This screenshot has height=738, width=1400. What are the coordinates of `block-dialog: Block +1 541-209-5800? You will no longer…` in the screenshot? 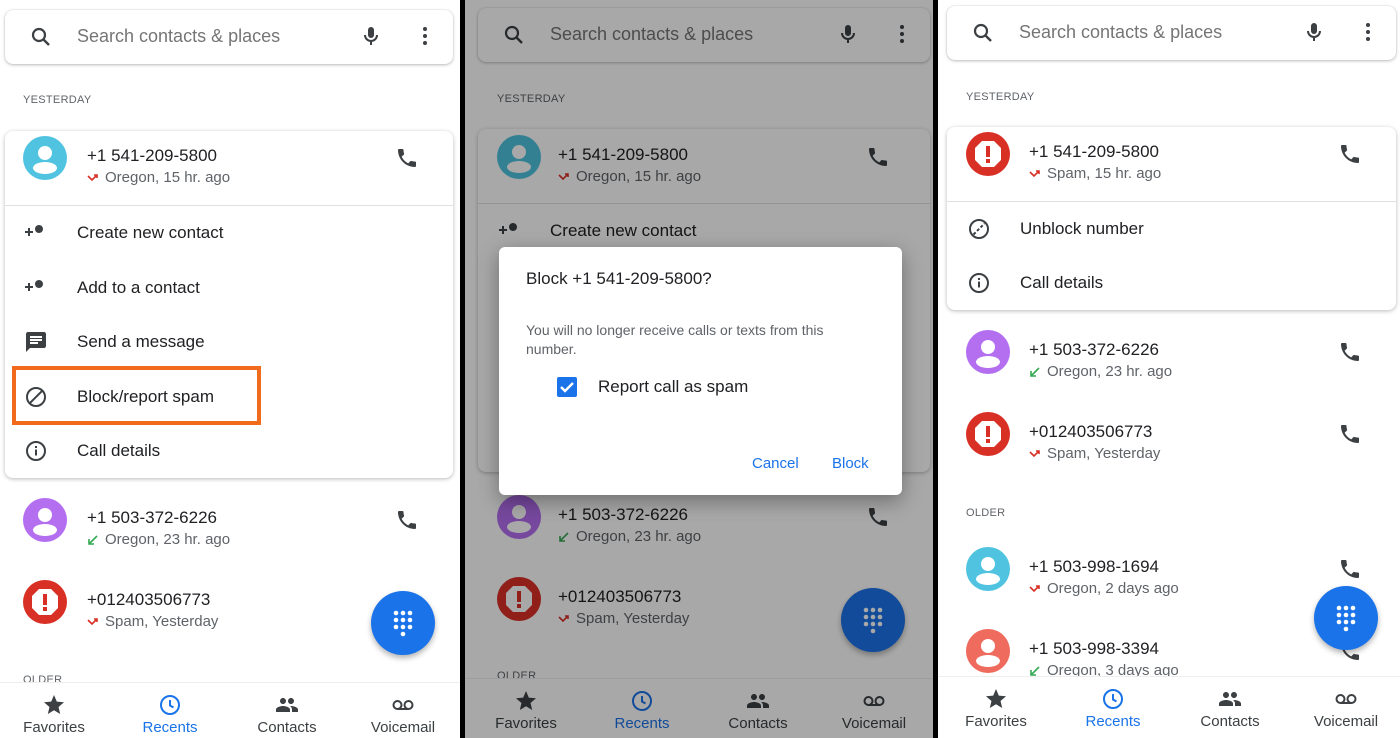 It's located at (700, 371).